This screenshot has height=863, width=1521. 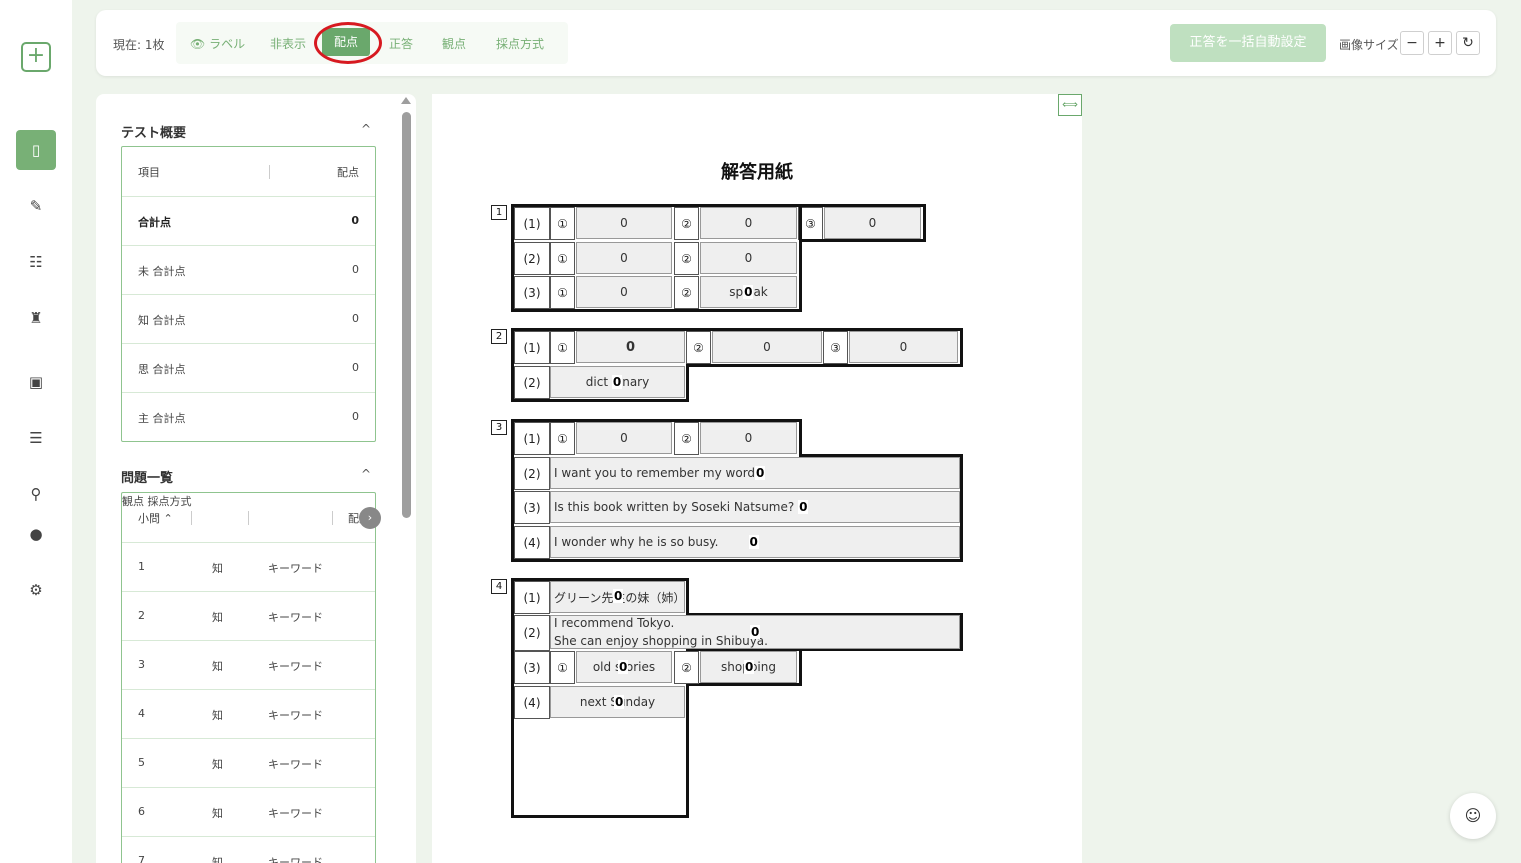 I want to click on zoom-out-button: −, so click(x=1412, y=43).